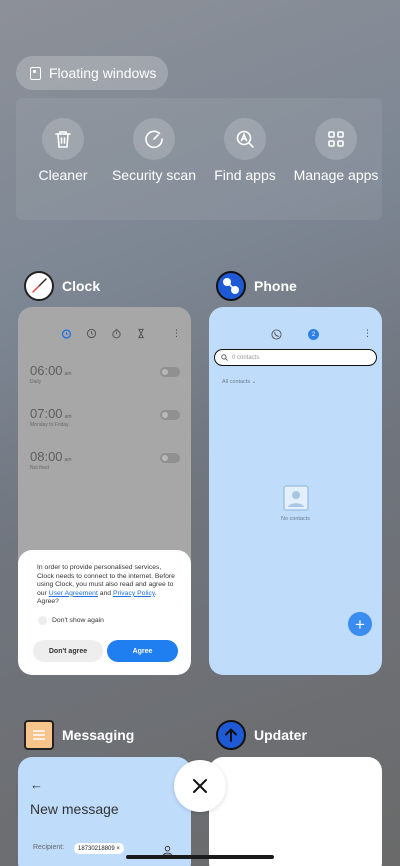 This screenshot has height=866, width=400. I want to click on find-apps-label: Find apps, so click(245, 175).